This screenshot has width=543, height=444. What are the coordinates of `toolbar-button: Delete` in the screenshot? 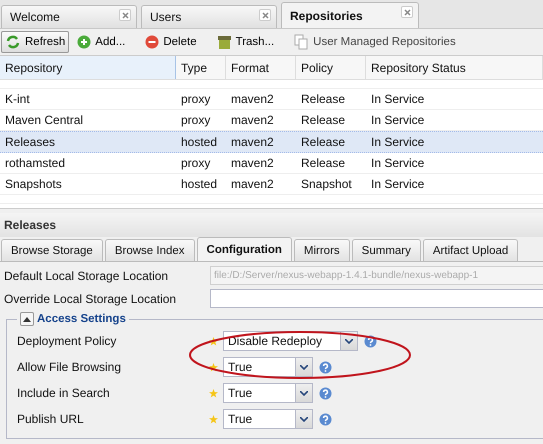 It's located at (171, 42).